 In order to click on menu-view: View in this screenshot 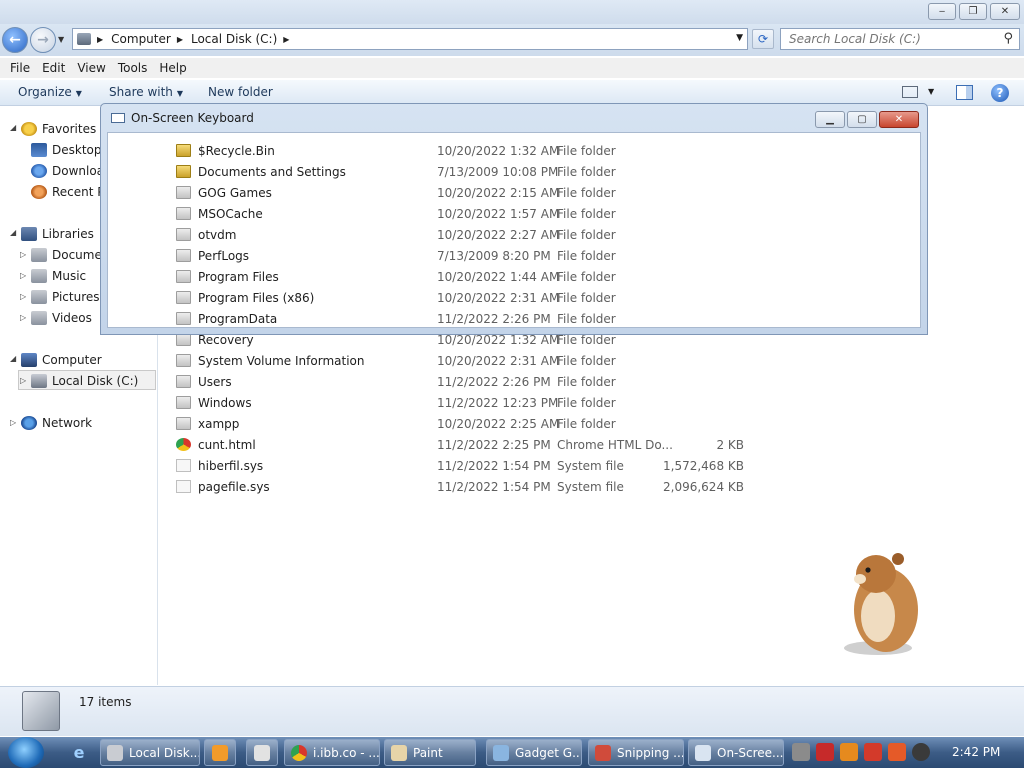, I will do `click(92, 68)`.